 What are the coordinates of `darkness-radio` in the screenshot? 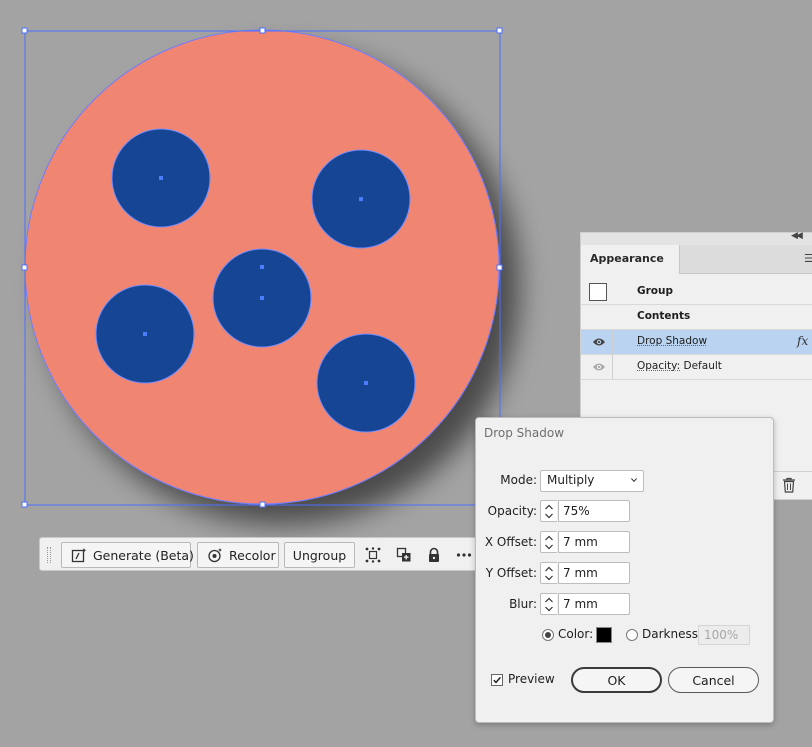 It's located at (632, 635).